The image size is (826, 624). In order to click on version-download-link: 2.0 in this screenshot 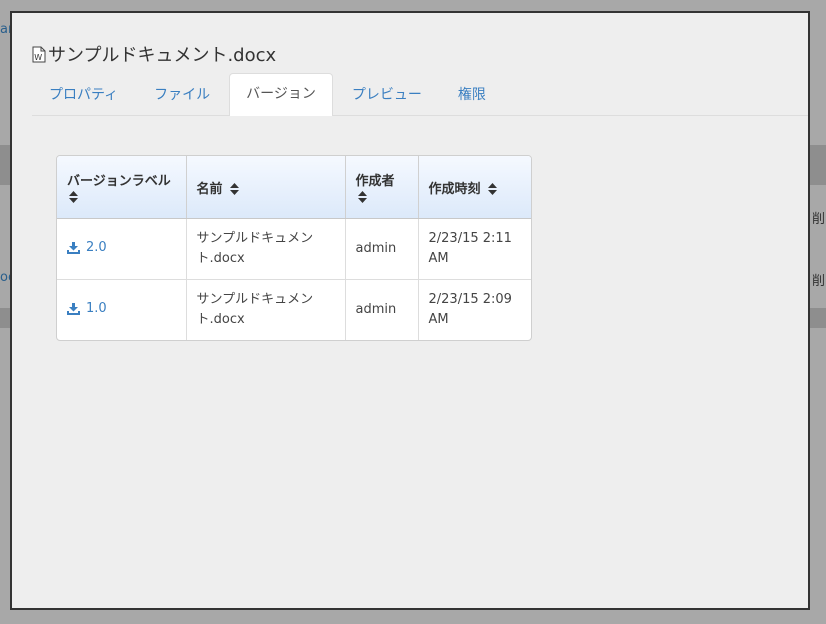, I will do `click(87, 248)`.